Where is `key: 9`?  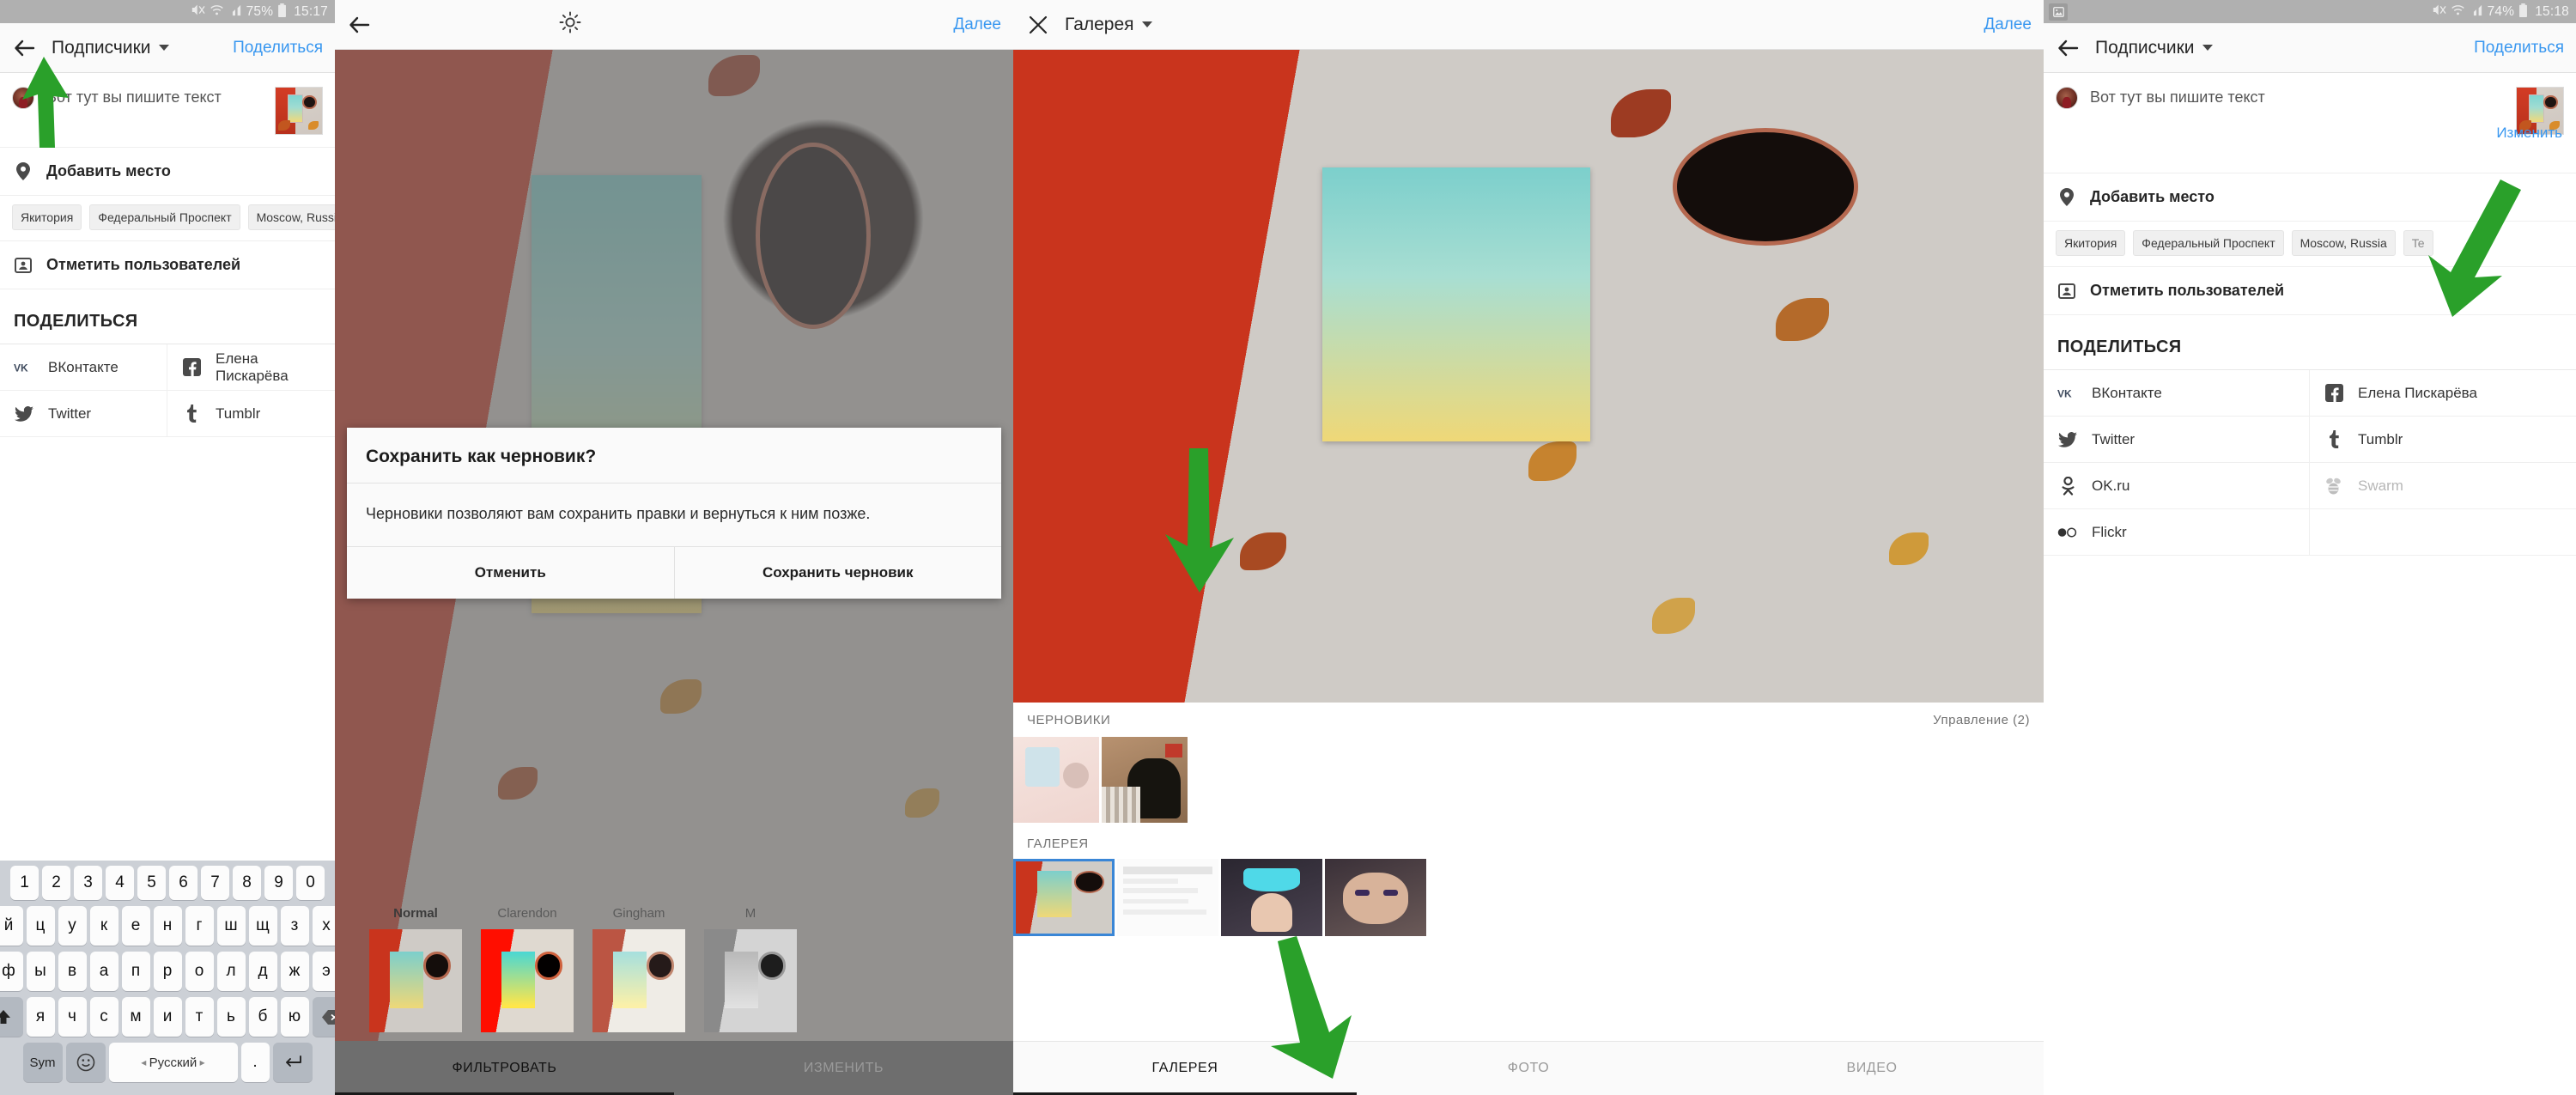 key: 9 is located at coordinates (279, 883).